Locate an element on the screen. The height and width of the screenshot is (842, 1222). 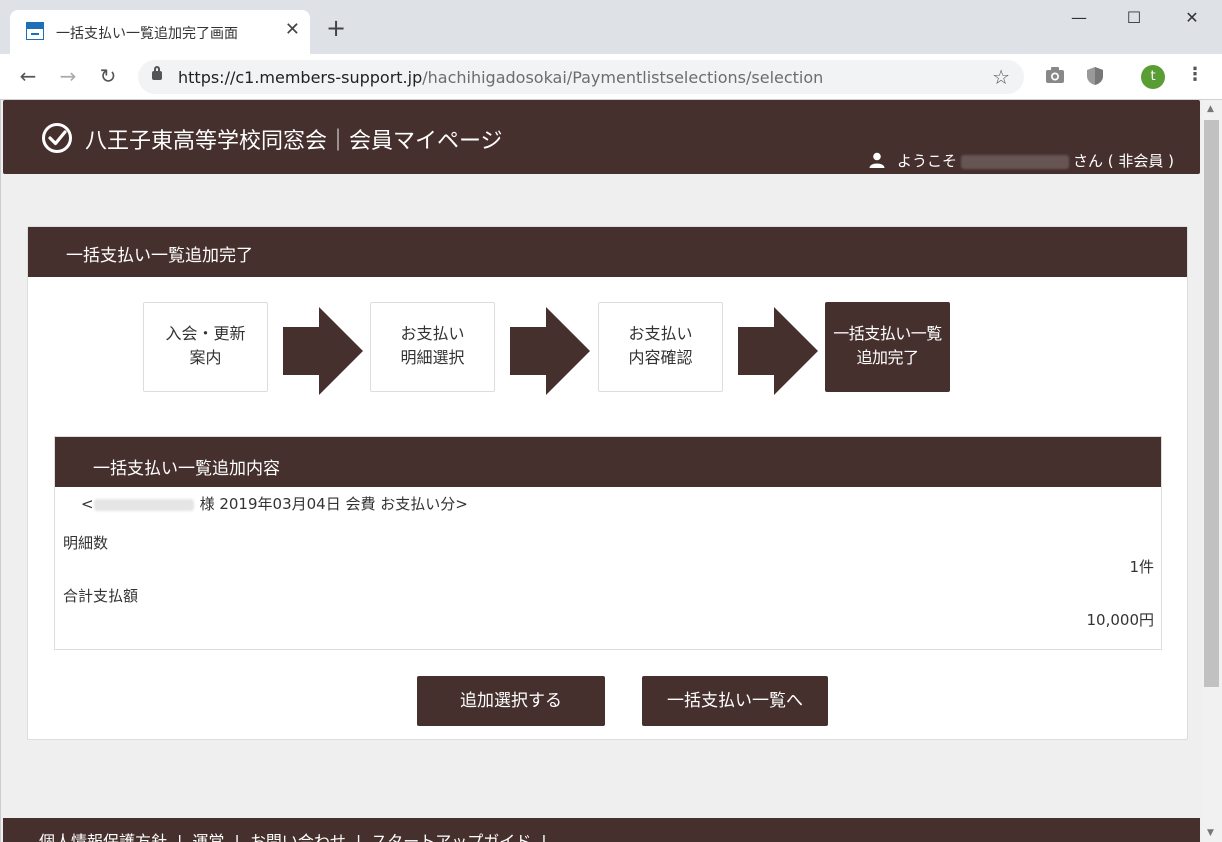
welcome-prefix: ようこそ is located at coordinates (927, 161).